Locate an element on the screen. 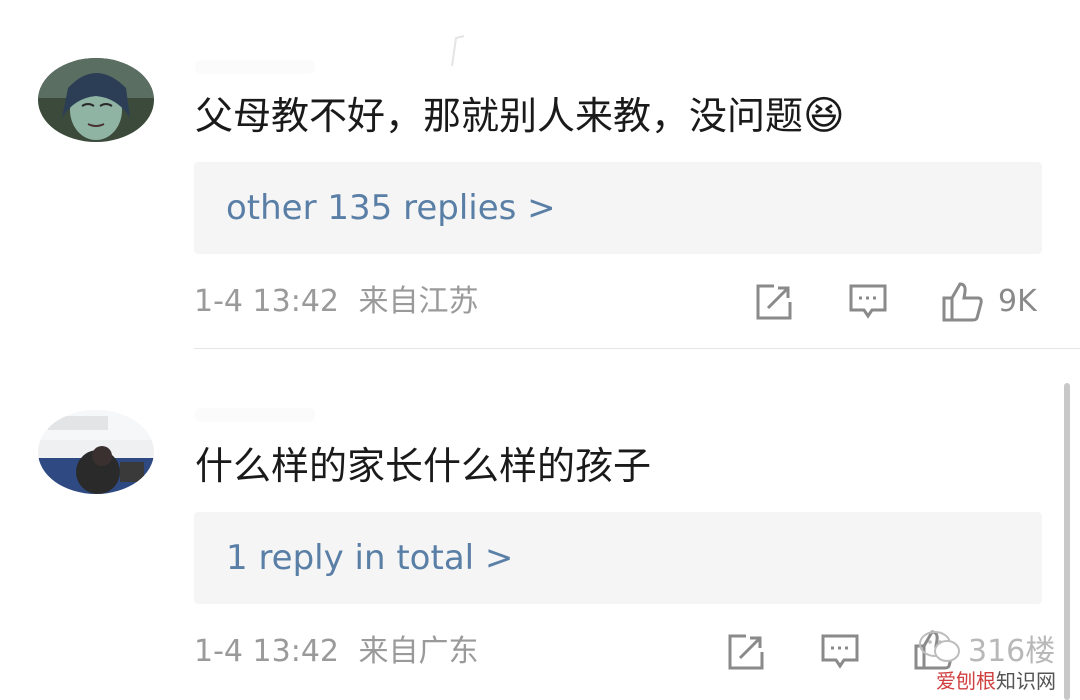  divider is located at coordinates (637, 348).